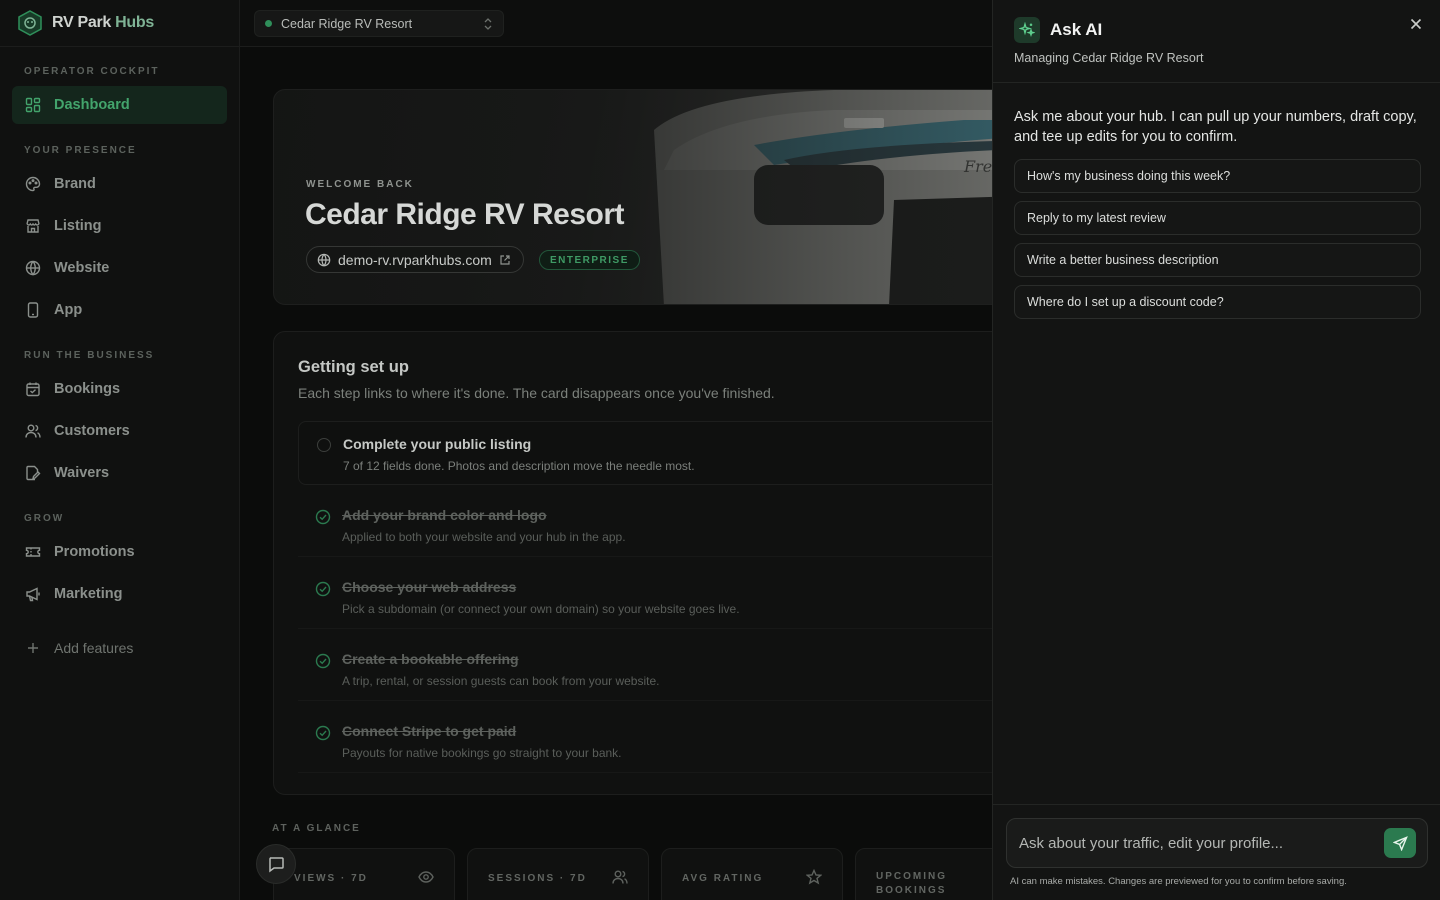  I want to click on dashboard-icon, so click(33, 105).